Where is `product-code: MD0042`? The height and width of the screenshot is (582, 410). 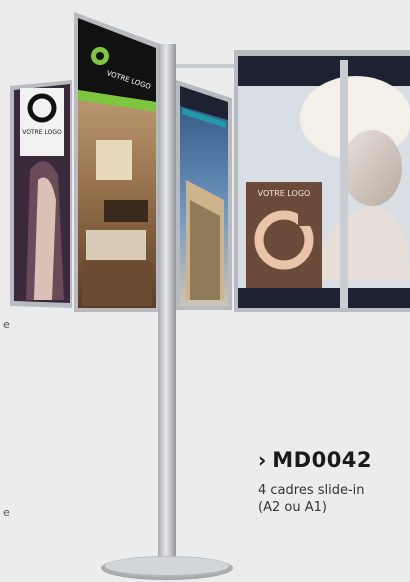 product-code: MD0042 is located at coordinates (322, 460).